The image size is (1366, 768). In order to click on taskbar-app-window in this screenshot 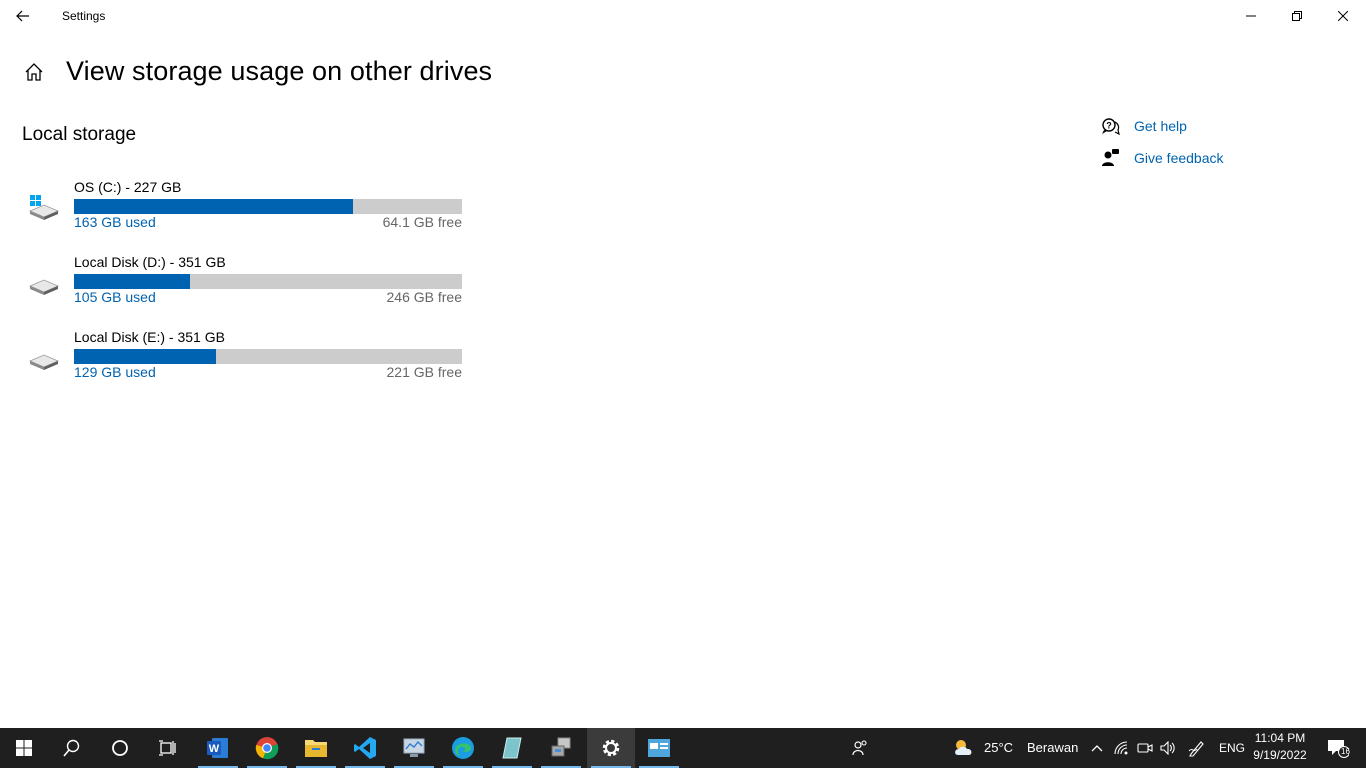, I will do `click(659, 748)`.